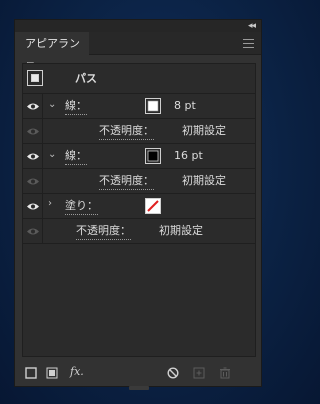 The width and height of the screenshot is (320, 404). What do you see at coordinates (188, 156) in the screenshot?
I see `stroke-weight-value: 16 pt` at bounding box center [188, 156].